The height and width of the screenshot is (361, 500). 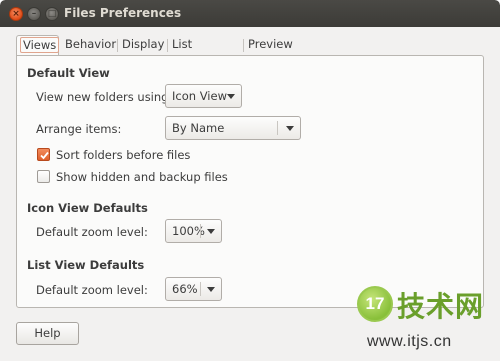 I want to click on watermark-url: www.itjs.cn, so click(x=409, y=341).